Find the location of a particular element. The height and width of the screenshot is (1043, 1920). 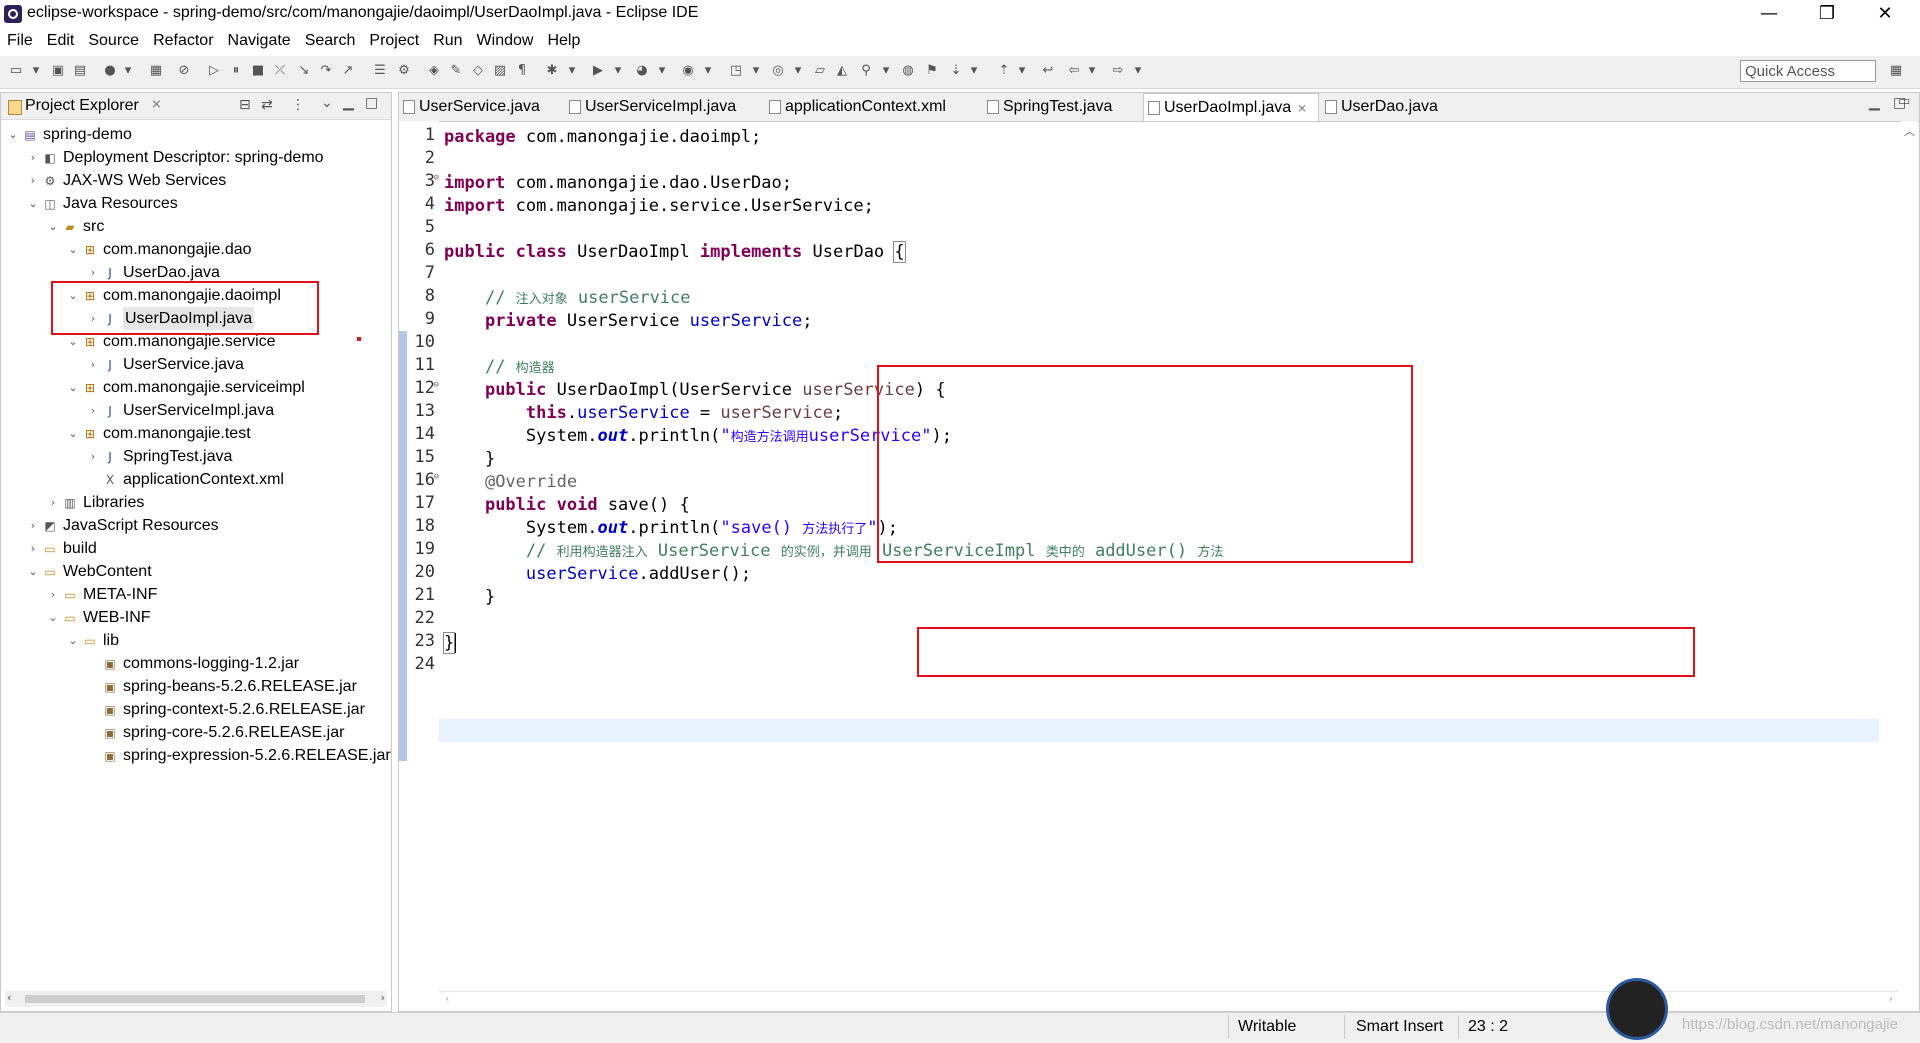

open-perspective-icon: ▦ is located at coordinates (1896, 71).